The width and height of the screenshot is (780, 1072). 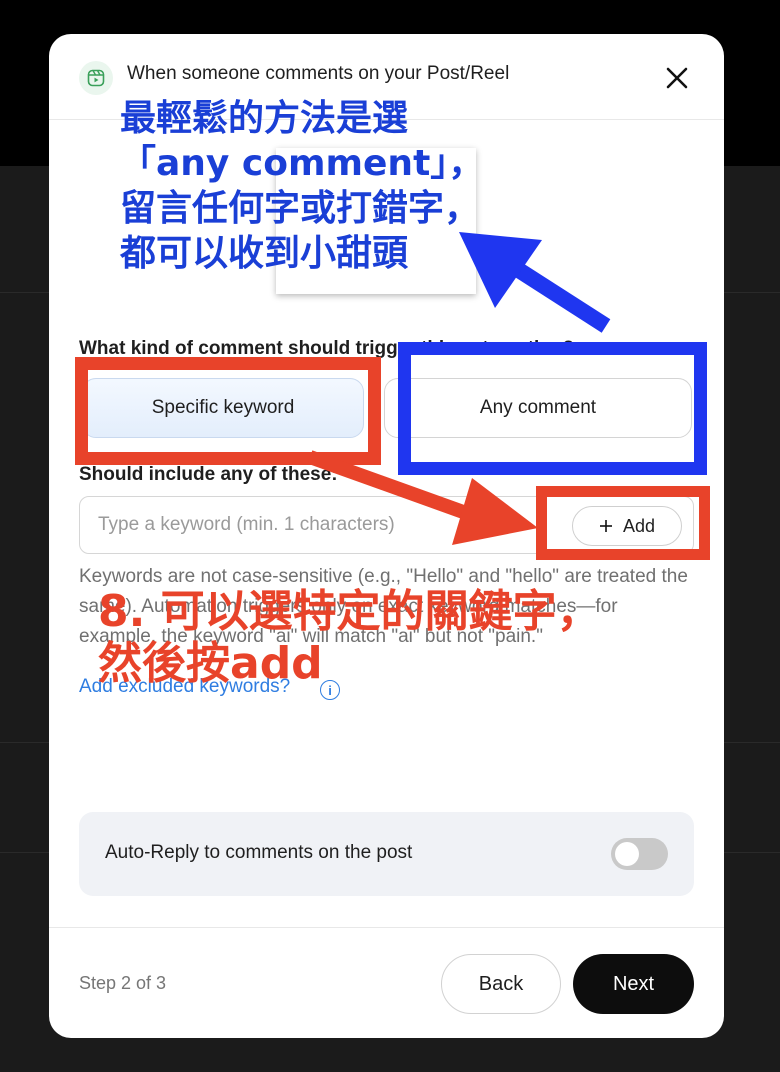 I want to click on red-annotation-text: 8. 可以選特定的關鍵字， 然後按add, so click(x=349, y=638).